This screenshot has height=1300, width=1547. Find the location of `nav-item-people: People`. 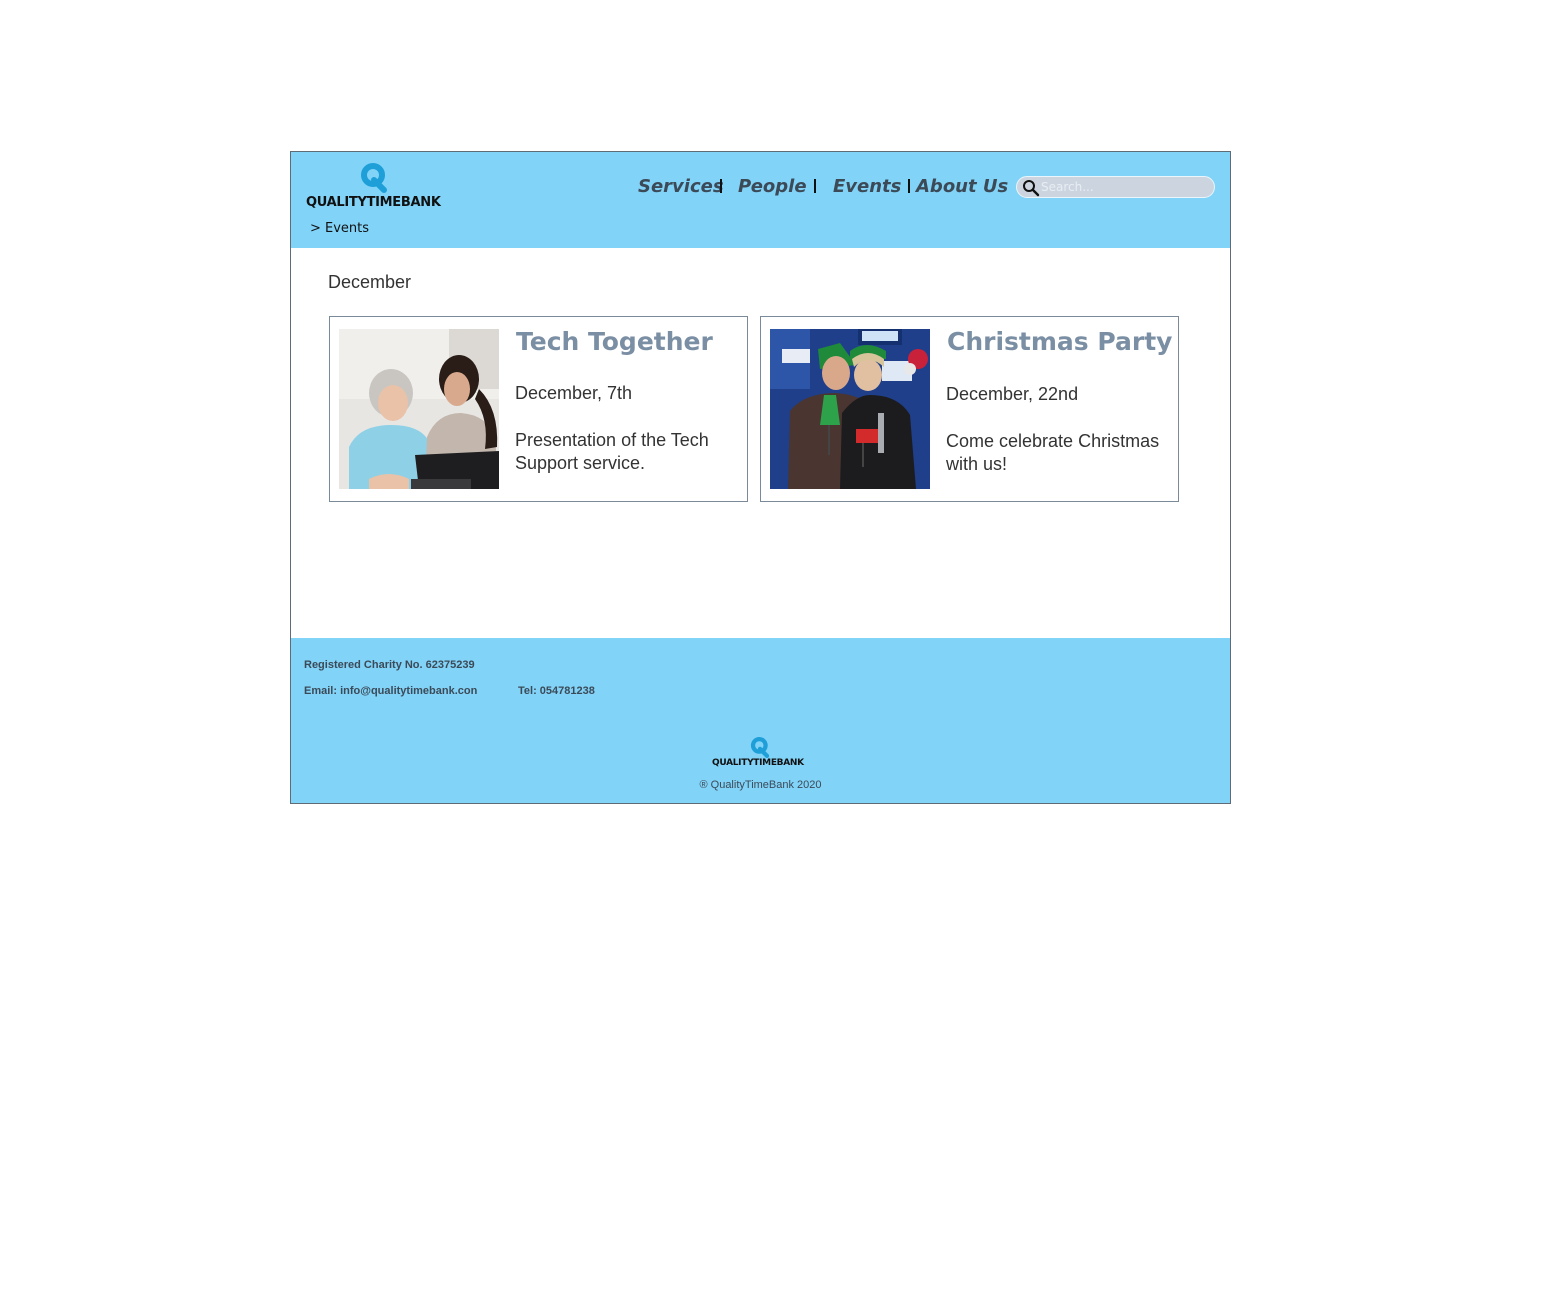

nav-item-people: People is located at coordinates (772, 186).